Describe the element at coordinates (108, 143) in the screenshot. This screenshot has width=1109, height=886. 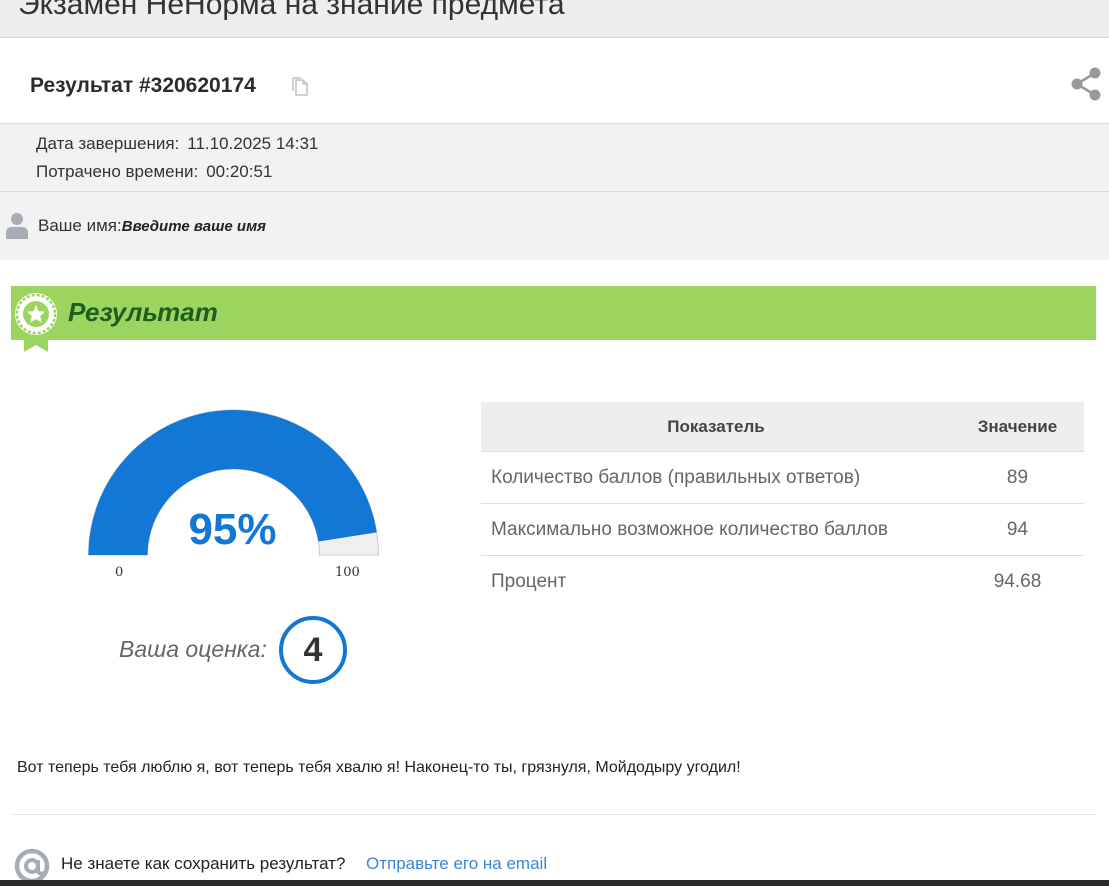
I see `completion-date-label: Дата завершения:` at that location.